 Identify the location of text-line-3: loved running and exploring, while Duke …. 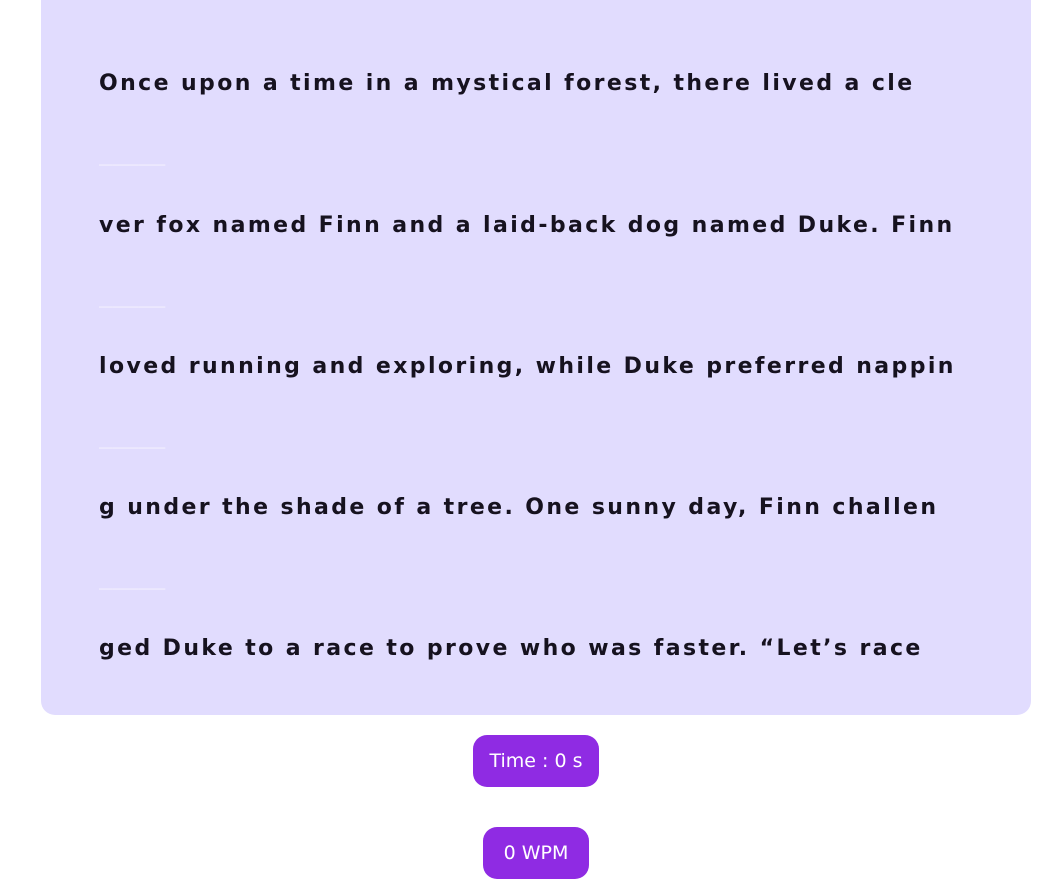
(527, 366).